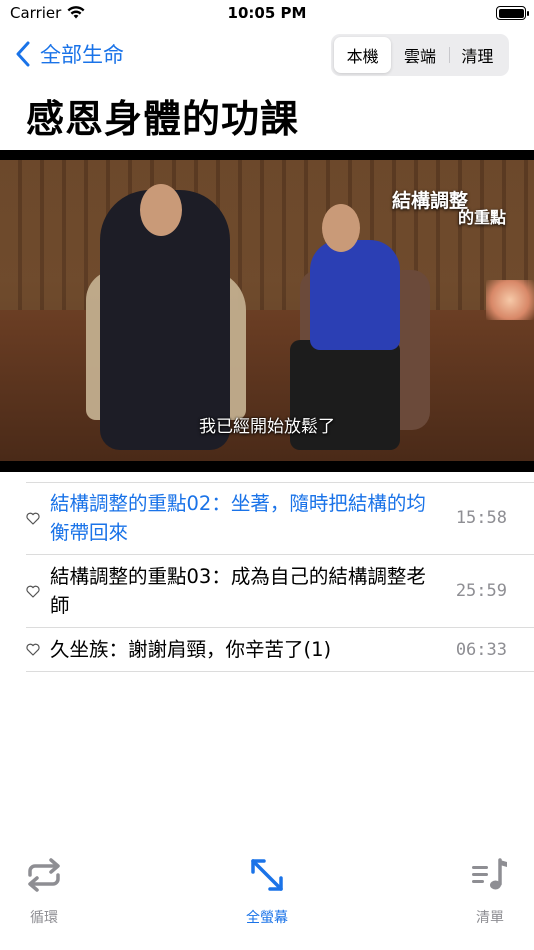 This screenshot has height=950, width=534. Describe the element at coordinates (23, 54) in the screenshot. I see `chevron-left-icon` at that location.